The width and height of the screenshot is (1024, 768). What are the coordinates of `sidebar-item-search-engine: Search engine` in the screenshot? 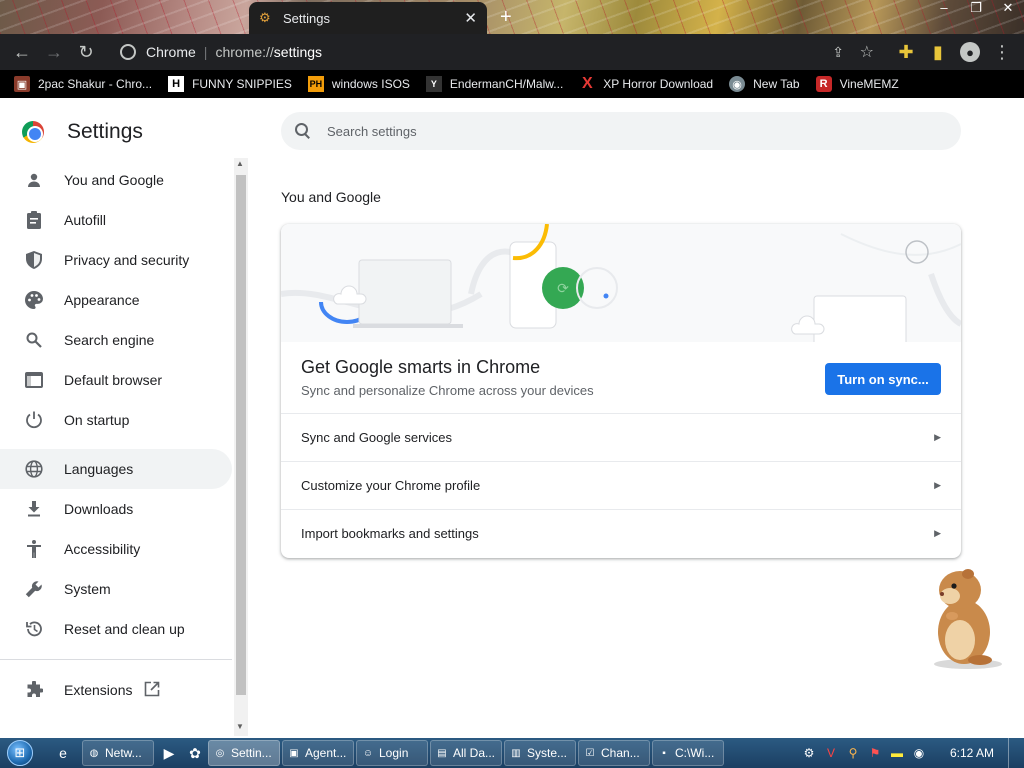 It's located at (116, 340).